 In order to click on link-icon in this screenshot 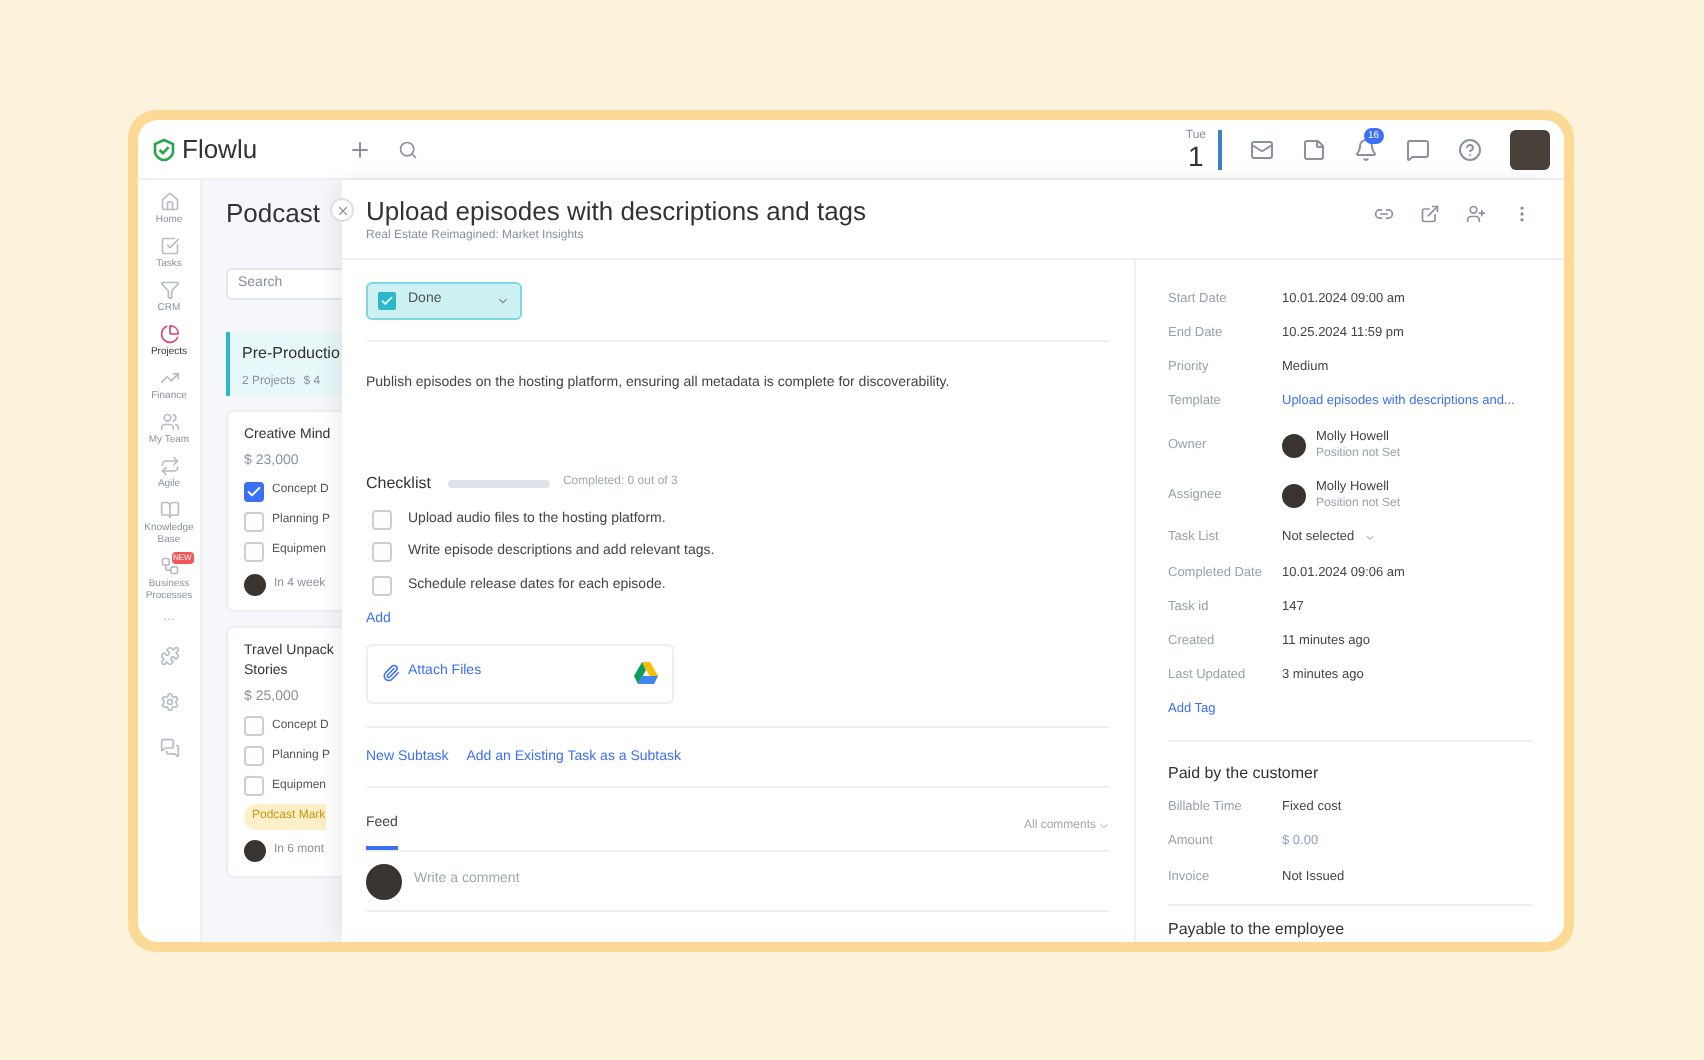, I will do `click(1384, 214)`.